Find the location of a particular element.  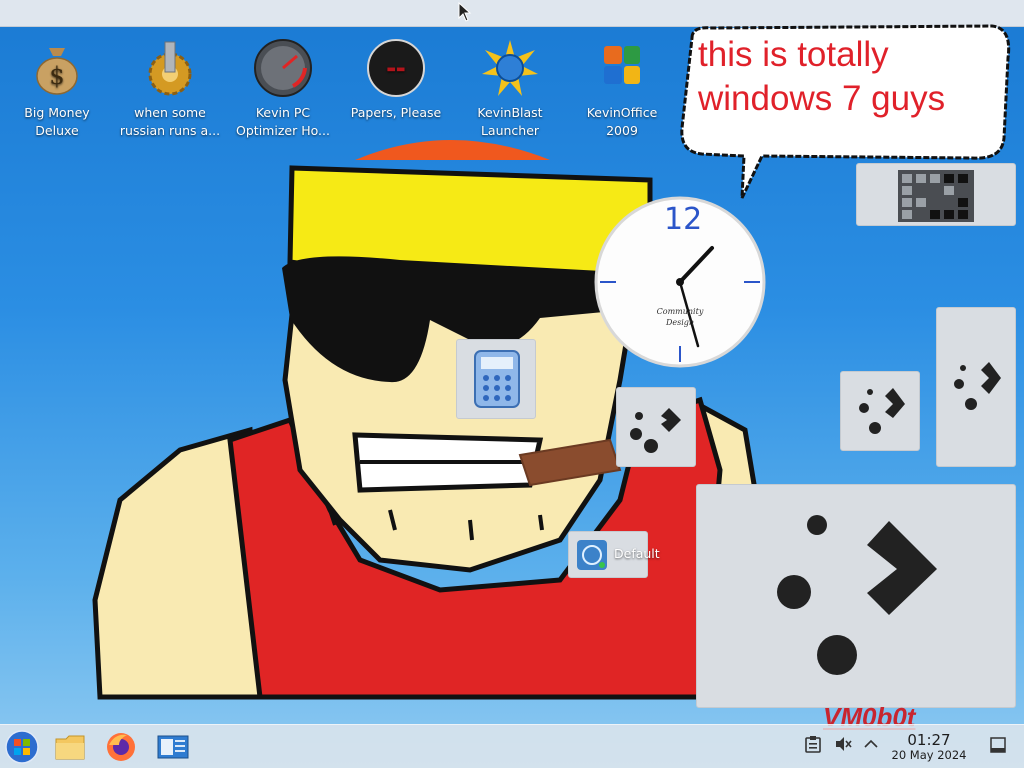

desktop-icon-big-money-deluxe: $ Big Money Deluxe is located at coordinates (57, 89).